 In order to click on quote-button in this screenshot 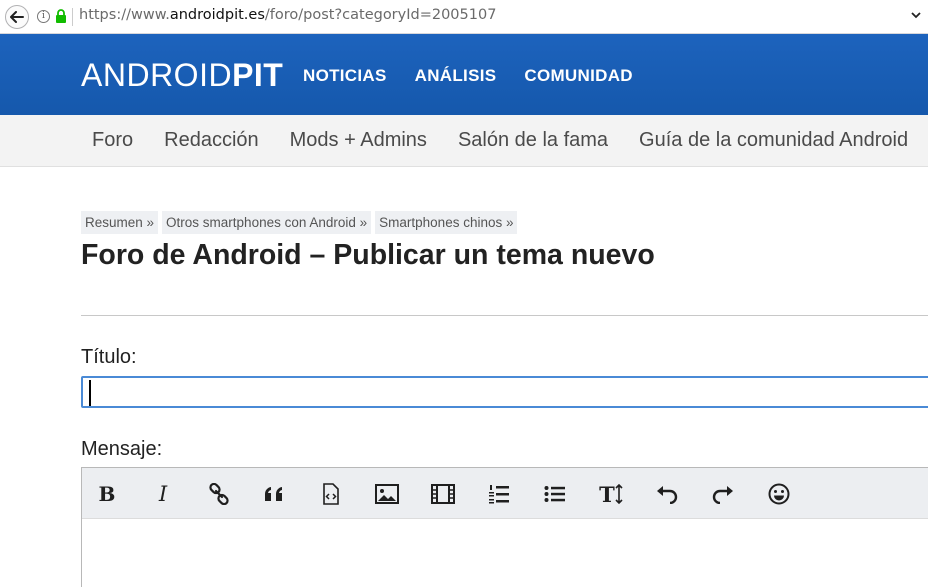, I will do `click(275, 494)`.